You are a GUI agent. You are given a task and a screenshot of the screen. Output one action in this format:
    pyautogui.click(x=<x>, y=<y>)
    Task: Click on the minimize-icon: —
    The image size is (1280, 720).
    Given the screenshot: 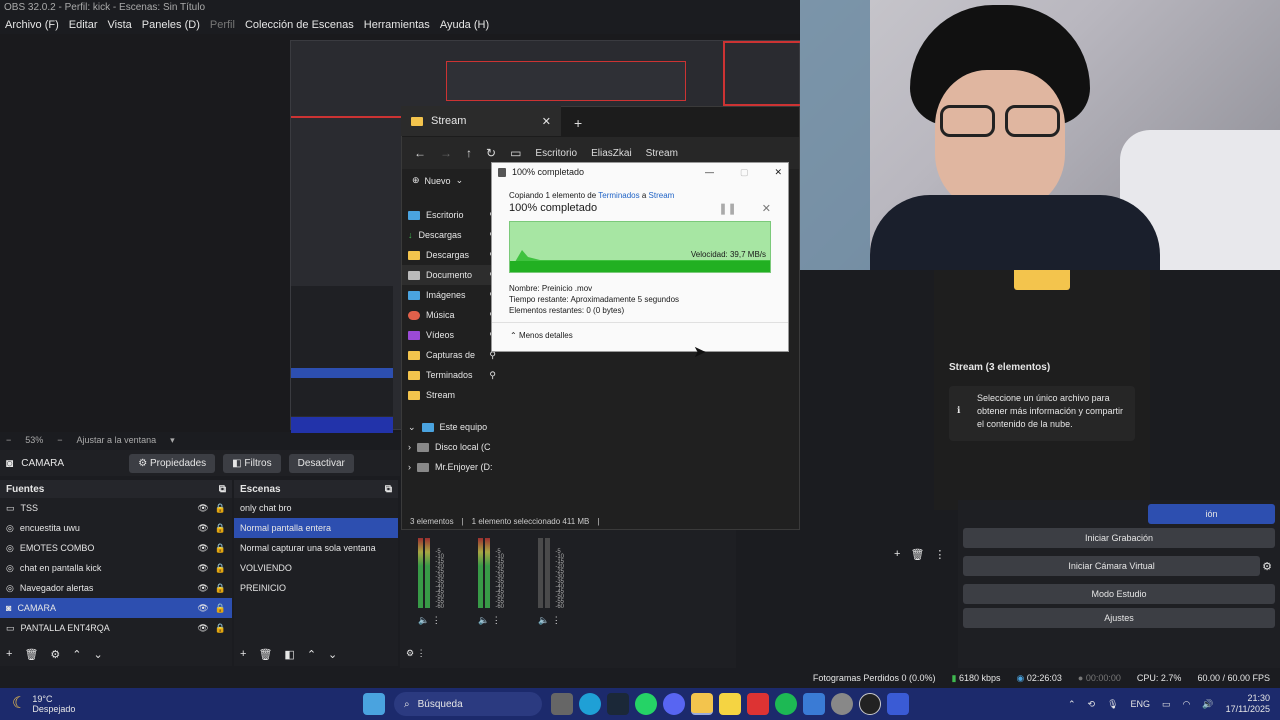 What is the action you would take?
    pyautogui.click(x=709, y=172)
    